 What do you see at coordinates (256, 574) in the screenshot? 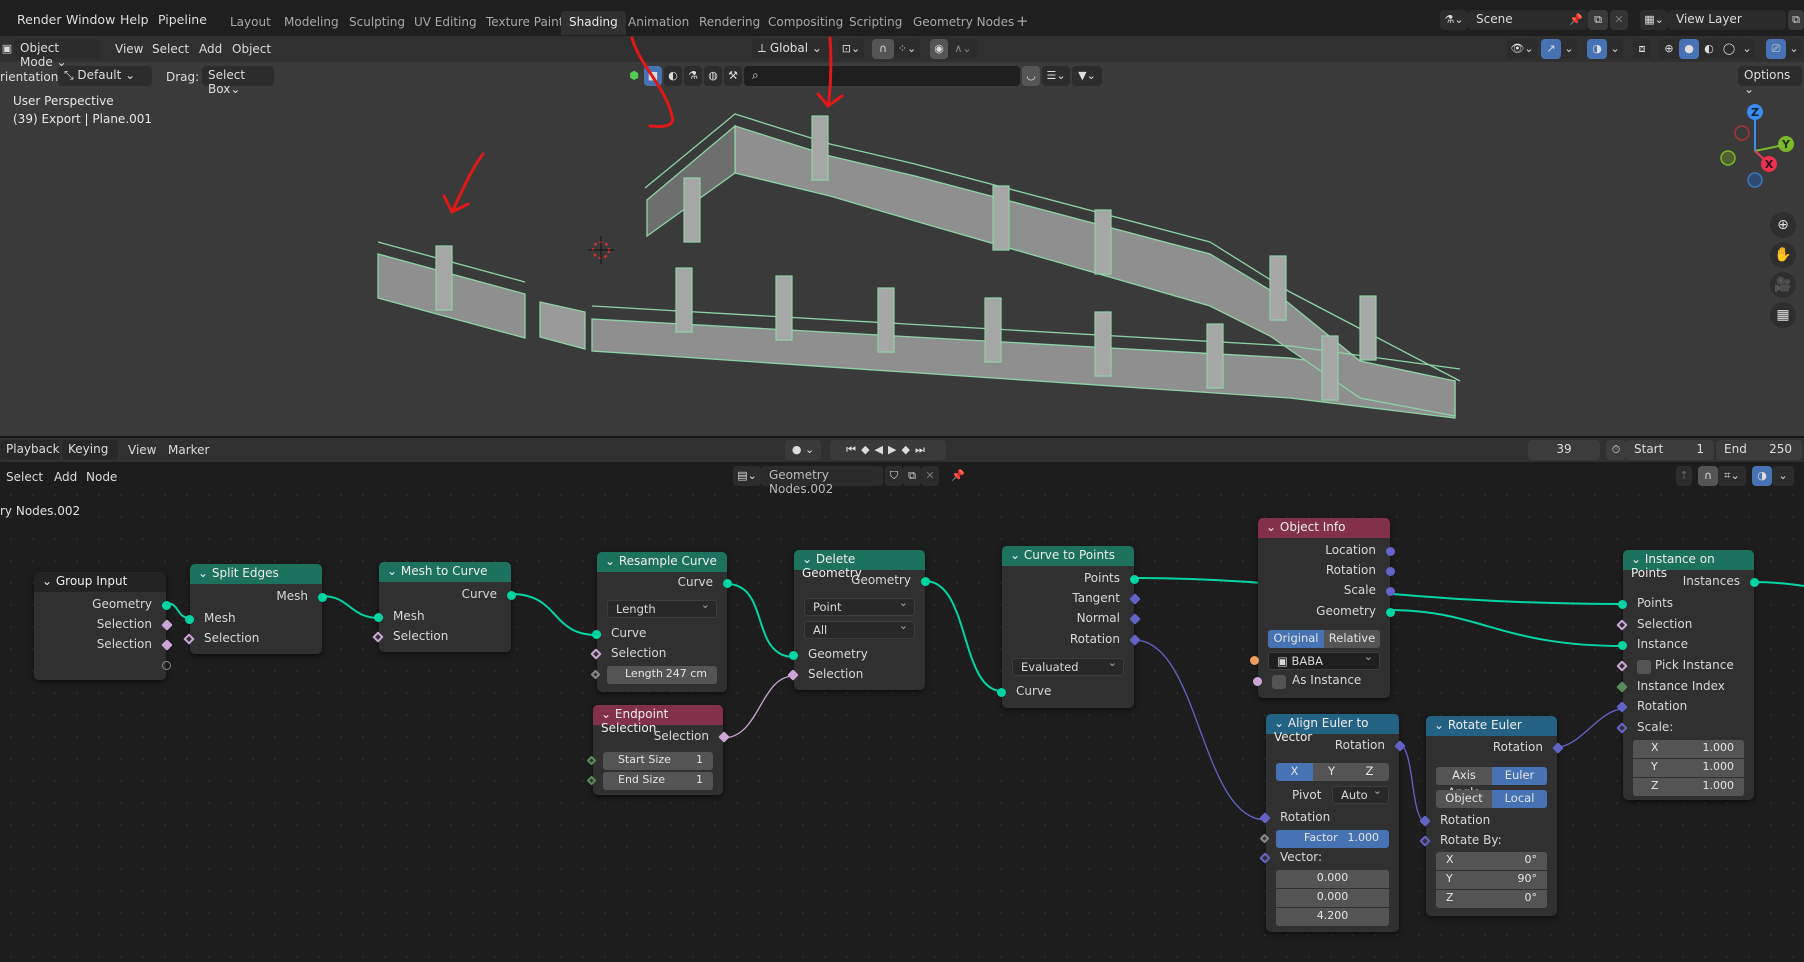
I see `node-header: ⌄ Split Edges` at bounding box center [256, 574].